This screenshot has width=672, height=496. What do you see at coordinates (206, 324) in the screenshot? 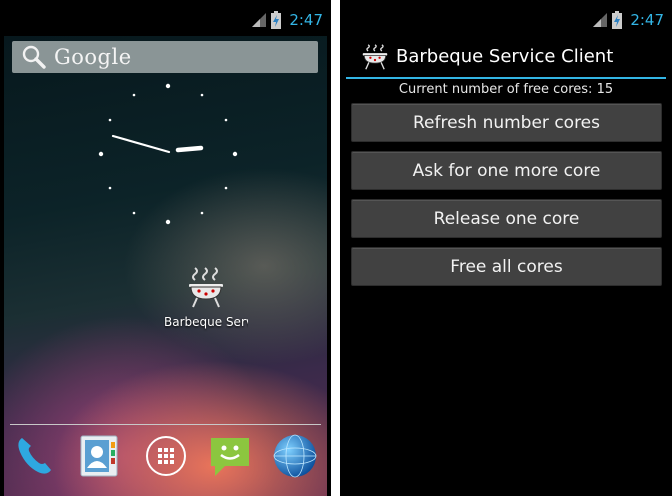
I see `app-label-barbeque: Barbeque Serv` at bounding box center [206, 324].